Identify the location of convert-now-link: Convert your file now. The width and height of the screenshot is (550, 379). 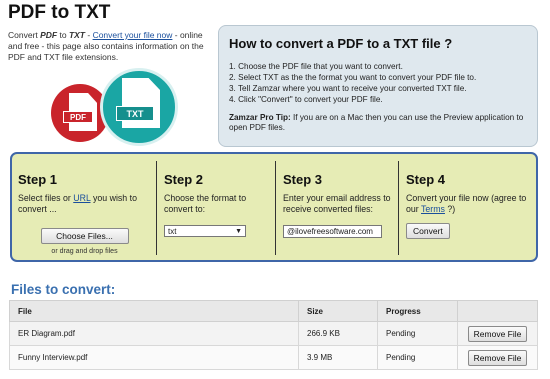
(133, 35).